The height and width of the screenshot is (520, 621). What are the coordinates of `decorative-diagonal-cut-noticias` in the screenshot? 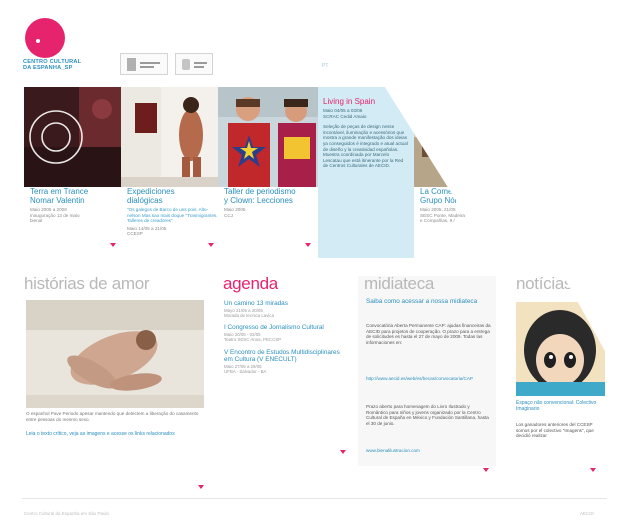 It's located at (590, 325).